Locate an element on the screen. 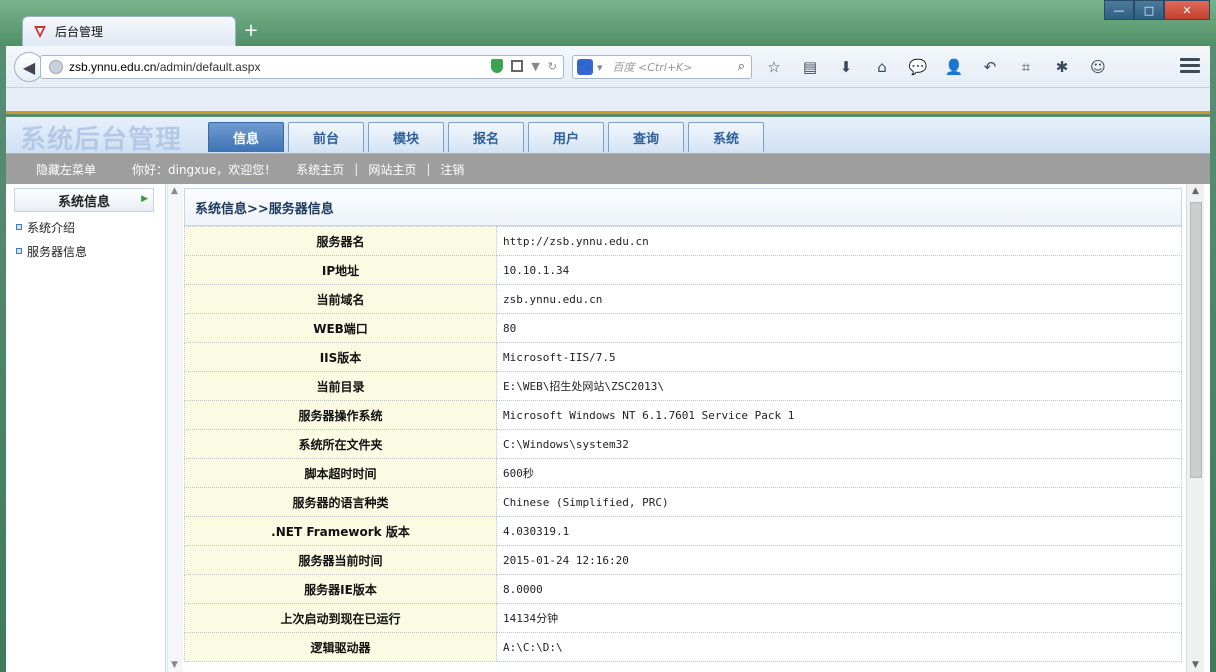  row-key: 服务器操作系统 is located at coordinates (340, 415).